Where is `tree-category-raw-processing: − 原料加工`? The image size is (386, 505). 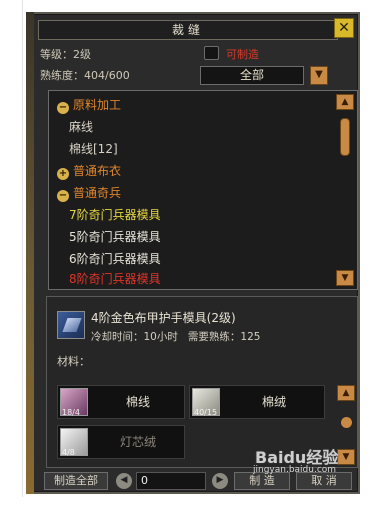
tree-category-raw-processing: − 原料加工 is located at coordinates (89, 105).